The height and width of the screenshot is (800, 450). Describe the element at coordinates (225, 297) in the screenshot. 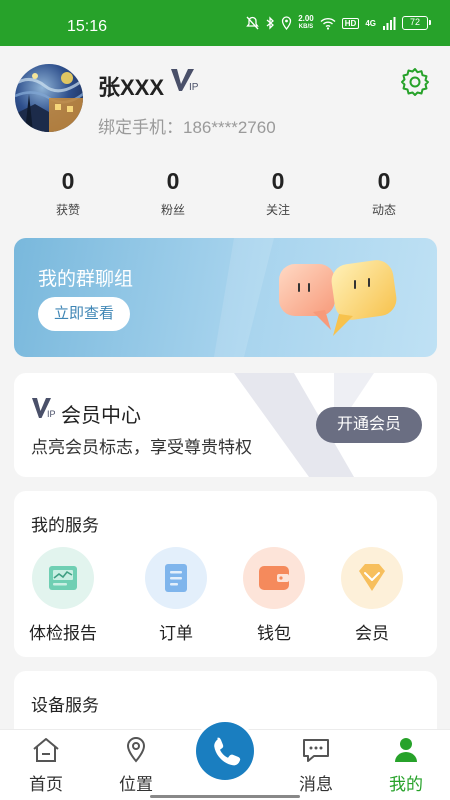

I see `group-chat-banner: 我的群聊组 立即查看` at that location.